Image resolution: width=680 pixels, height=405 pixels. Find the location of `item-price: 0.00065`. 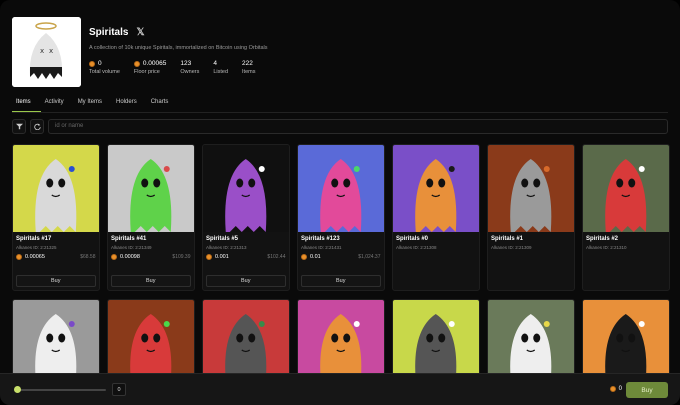

item-price: 0.00065 is located at coordinates (35, 257).